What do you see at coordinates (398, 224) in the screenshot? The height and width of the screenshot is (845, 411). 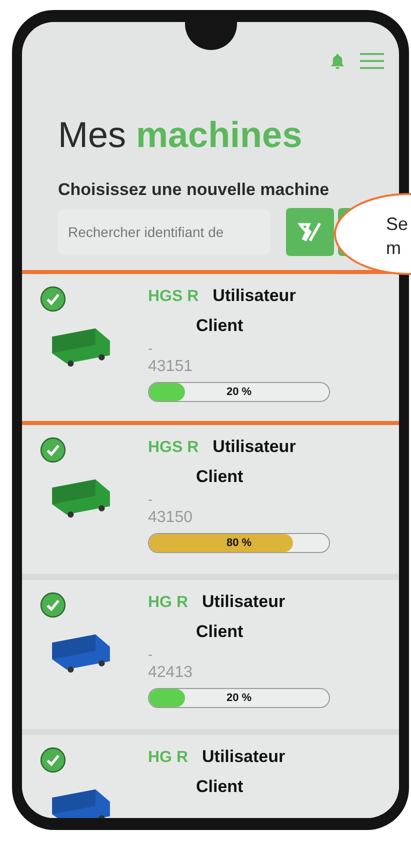 I see `callout-text: Se` at bounding box center [398, 224].